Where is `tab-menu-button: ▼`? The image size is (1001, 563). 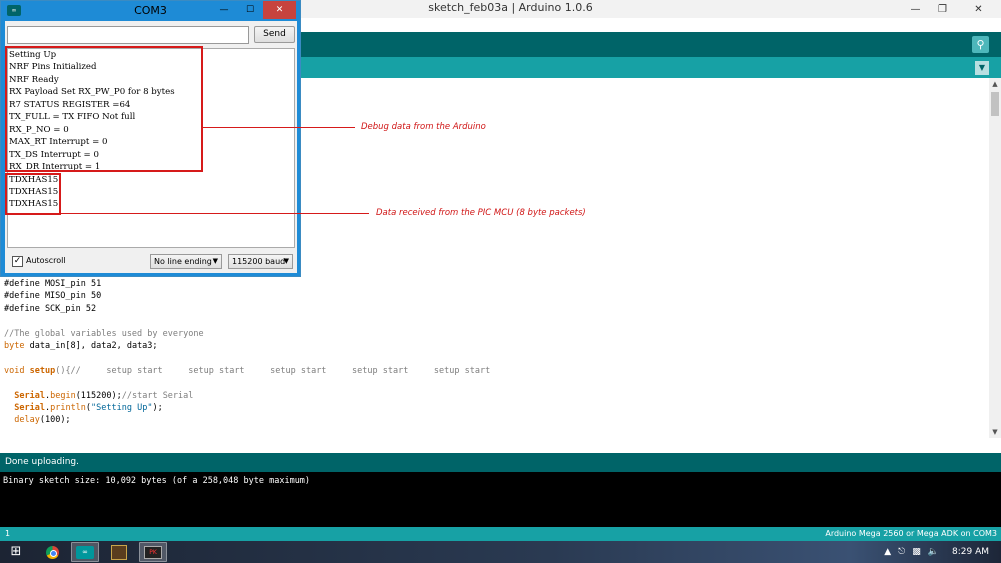
tab-menu-button: ▼ is located at coordinates (982, 68).